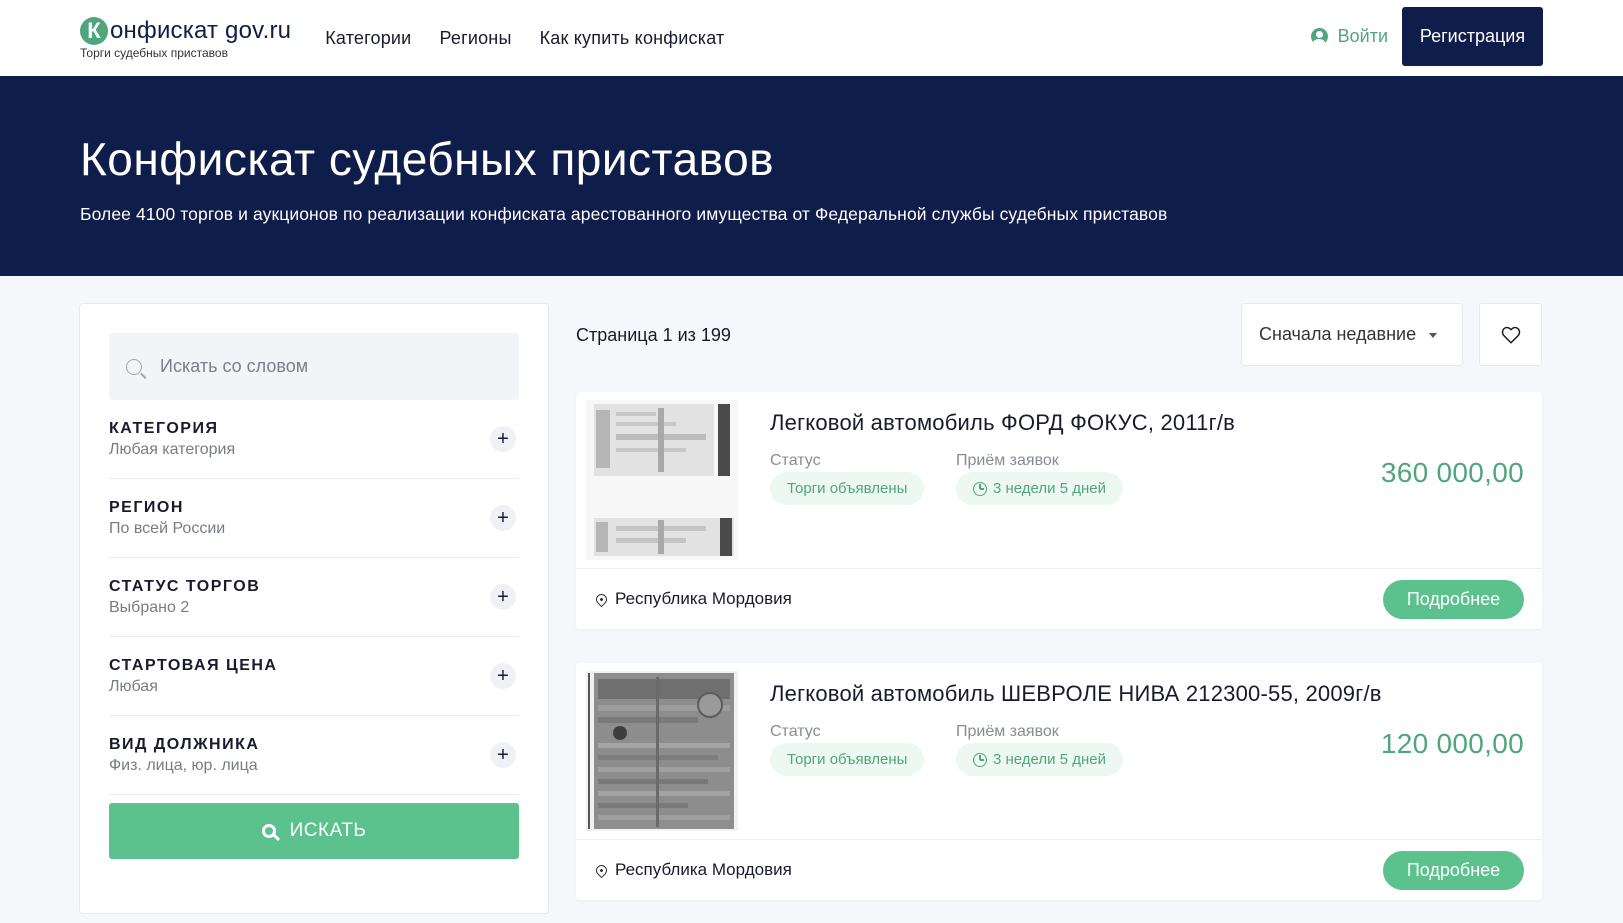 The width and height of the screenshot is (1623, 923). I want to click on nav-regions-link: Регионы, so click(475, 38).